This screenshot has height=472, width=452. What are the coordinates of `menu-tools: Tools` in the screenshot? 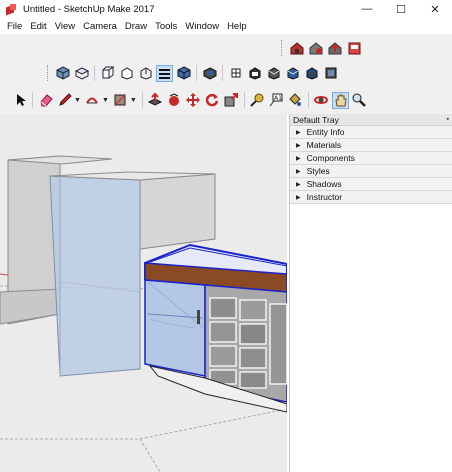 It's located at (166, 26).